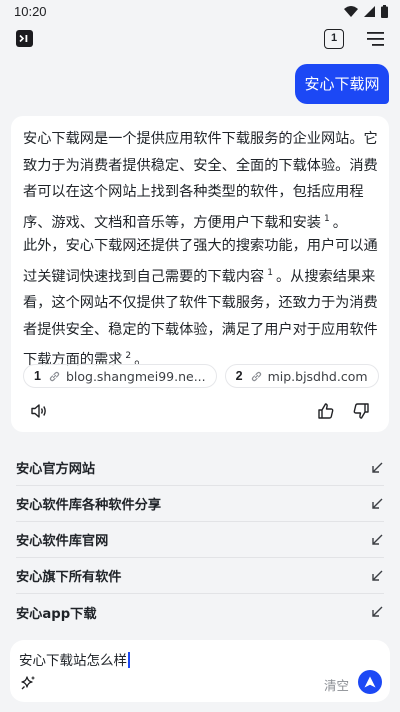 The image size is (400, 712). I want to click on thumbs-up-icon, so click(326, 413).